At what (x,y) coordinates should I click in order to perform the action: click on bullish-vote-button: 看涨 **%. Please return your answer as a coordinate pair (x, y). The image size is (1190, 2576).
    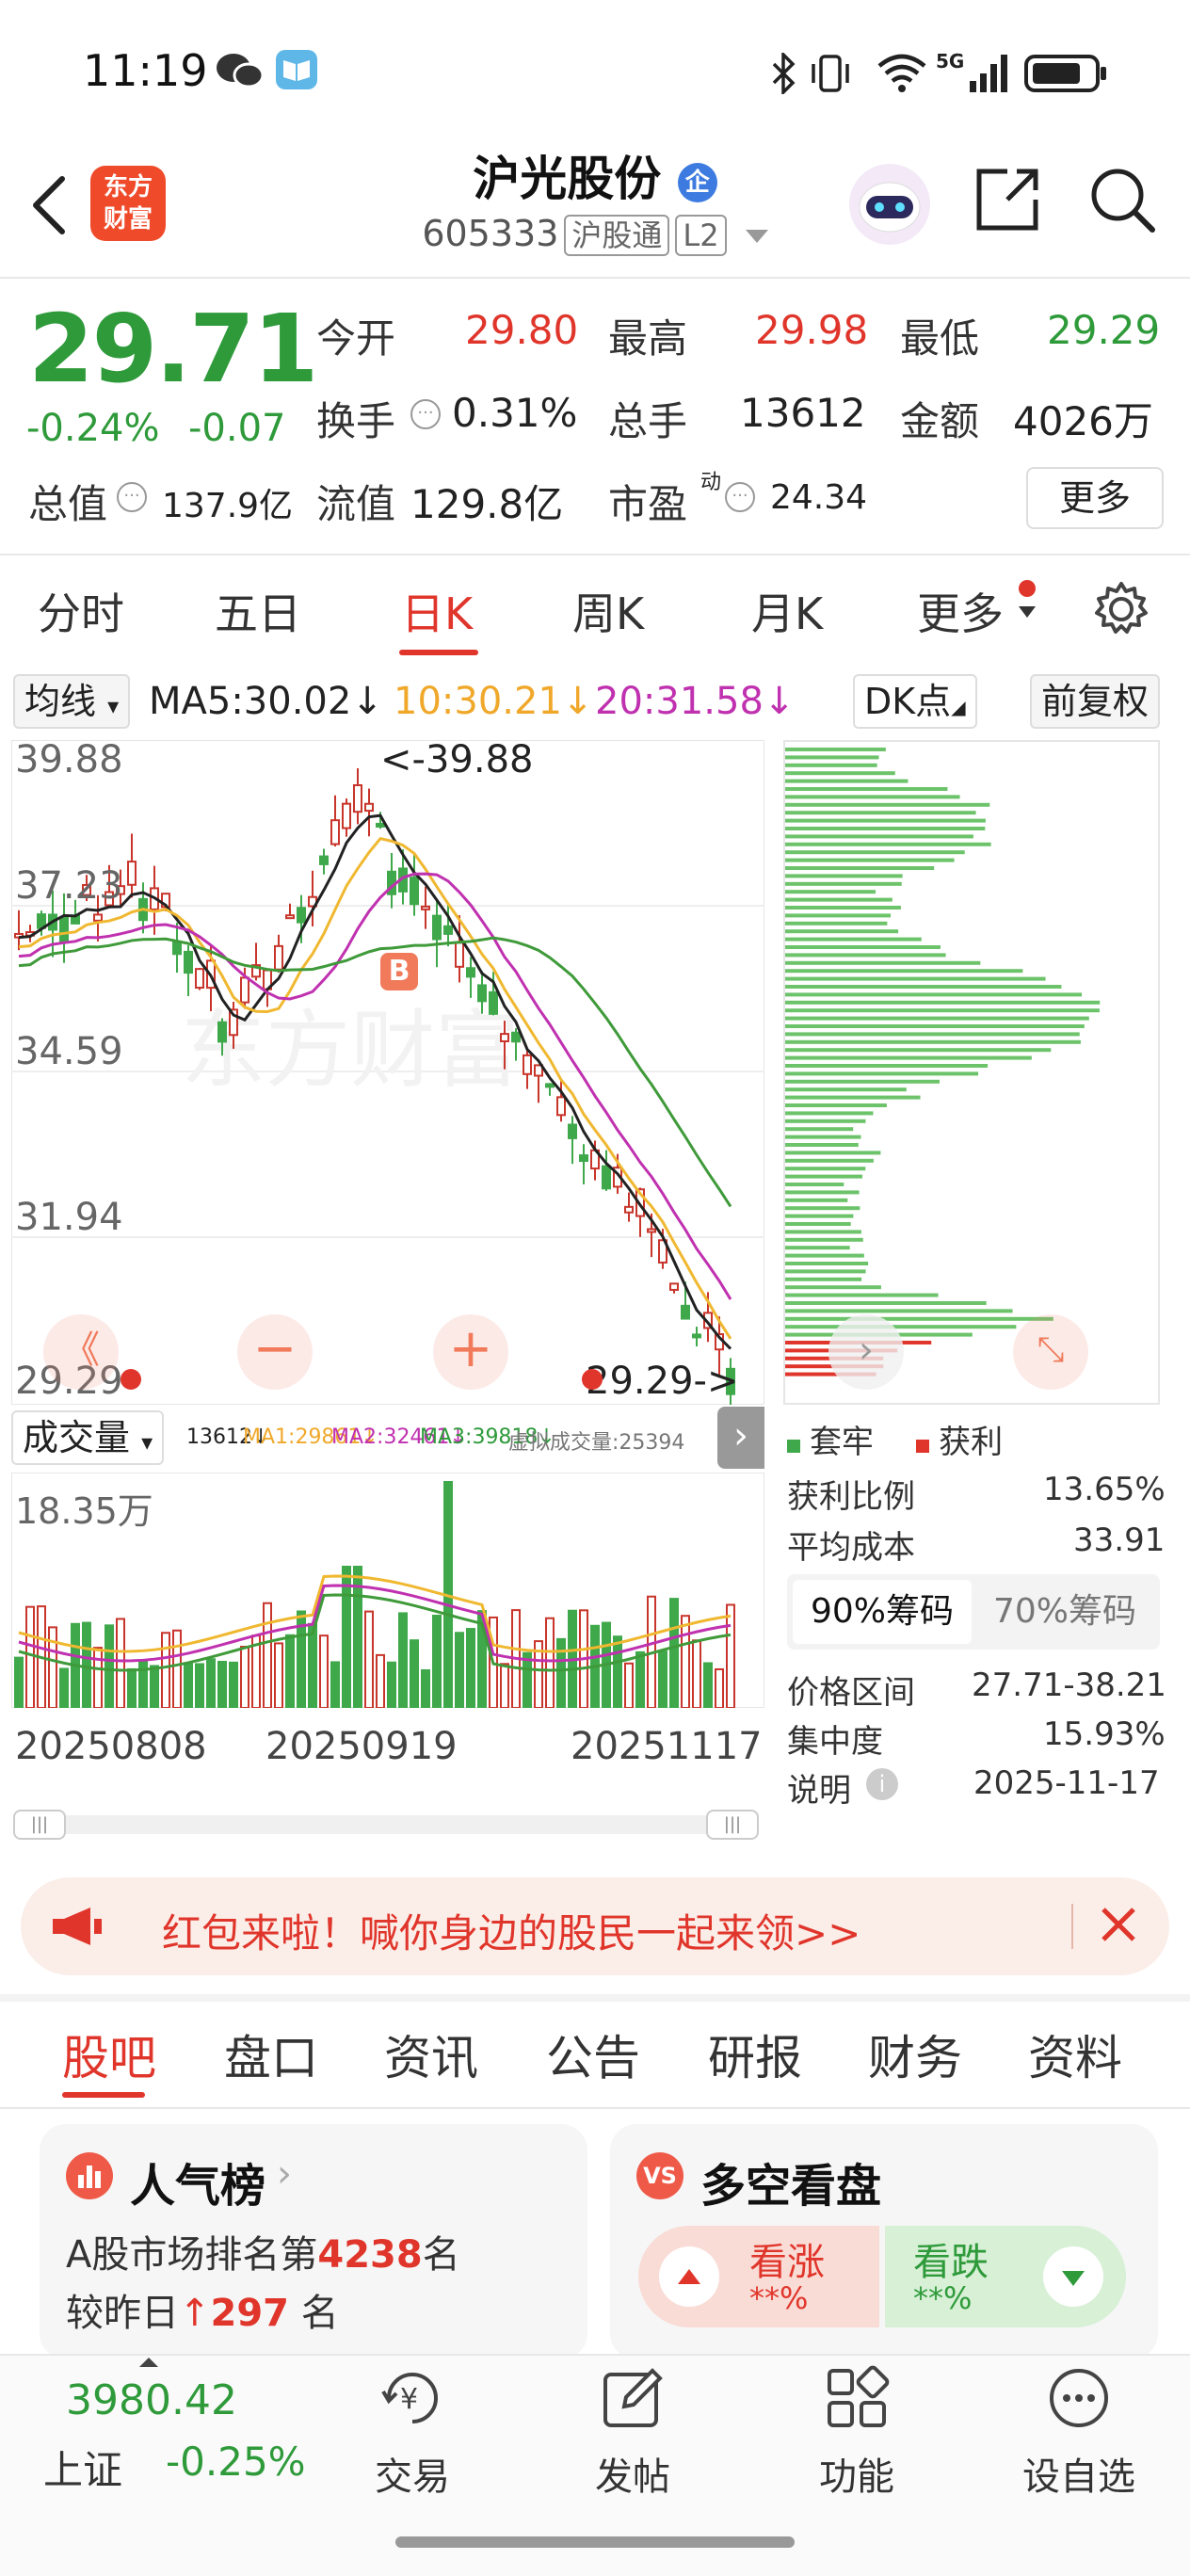
    Looking at the image, I should click on (758, 2276).